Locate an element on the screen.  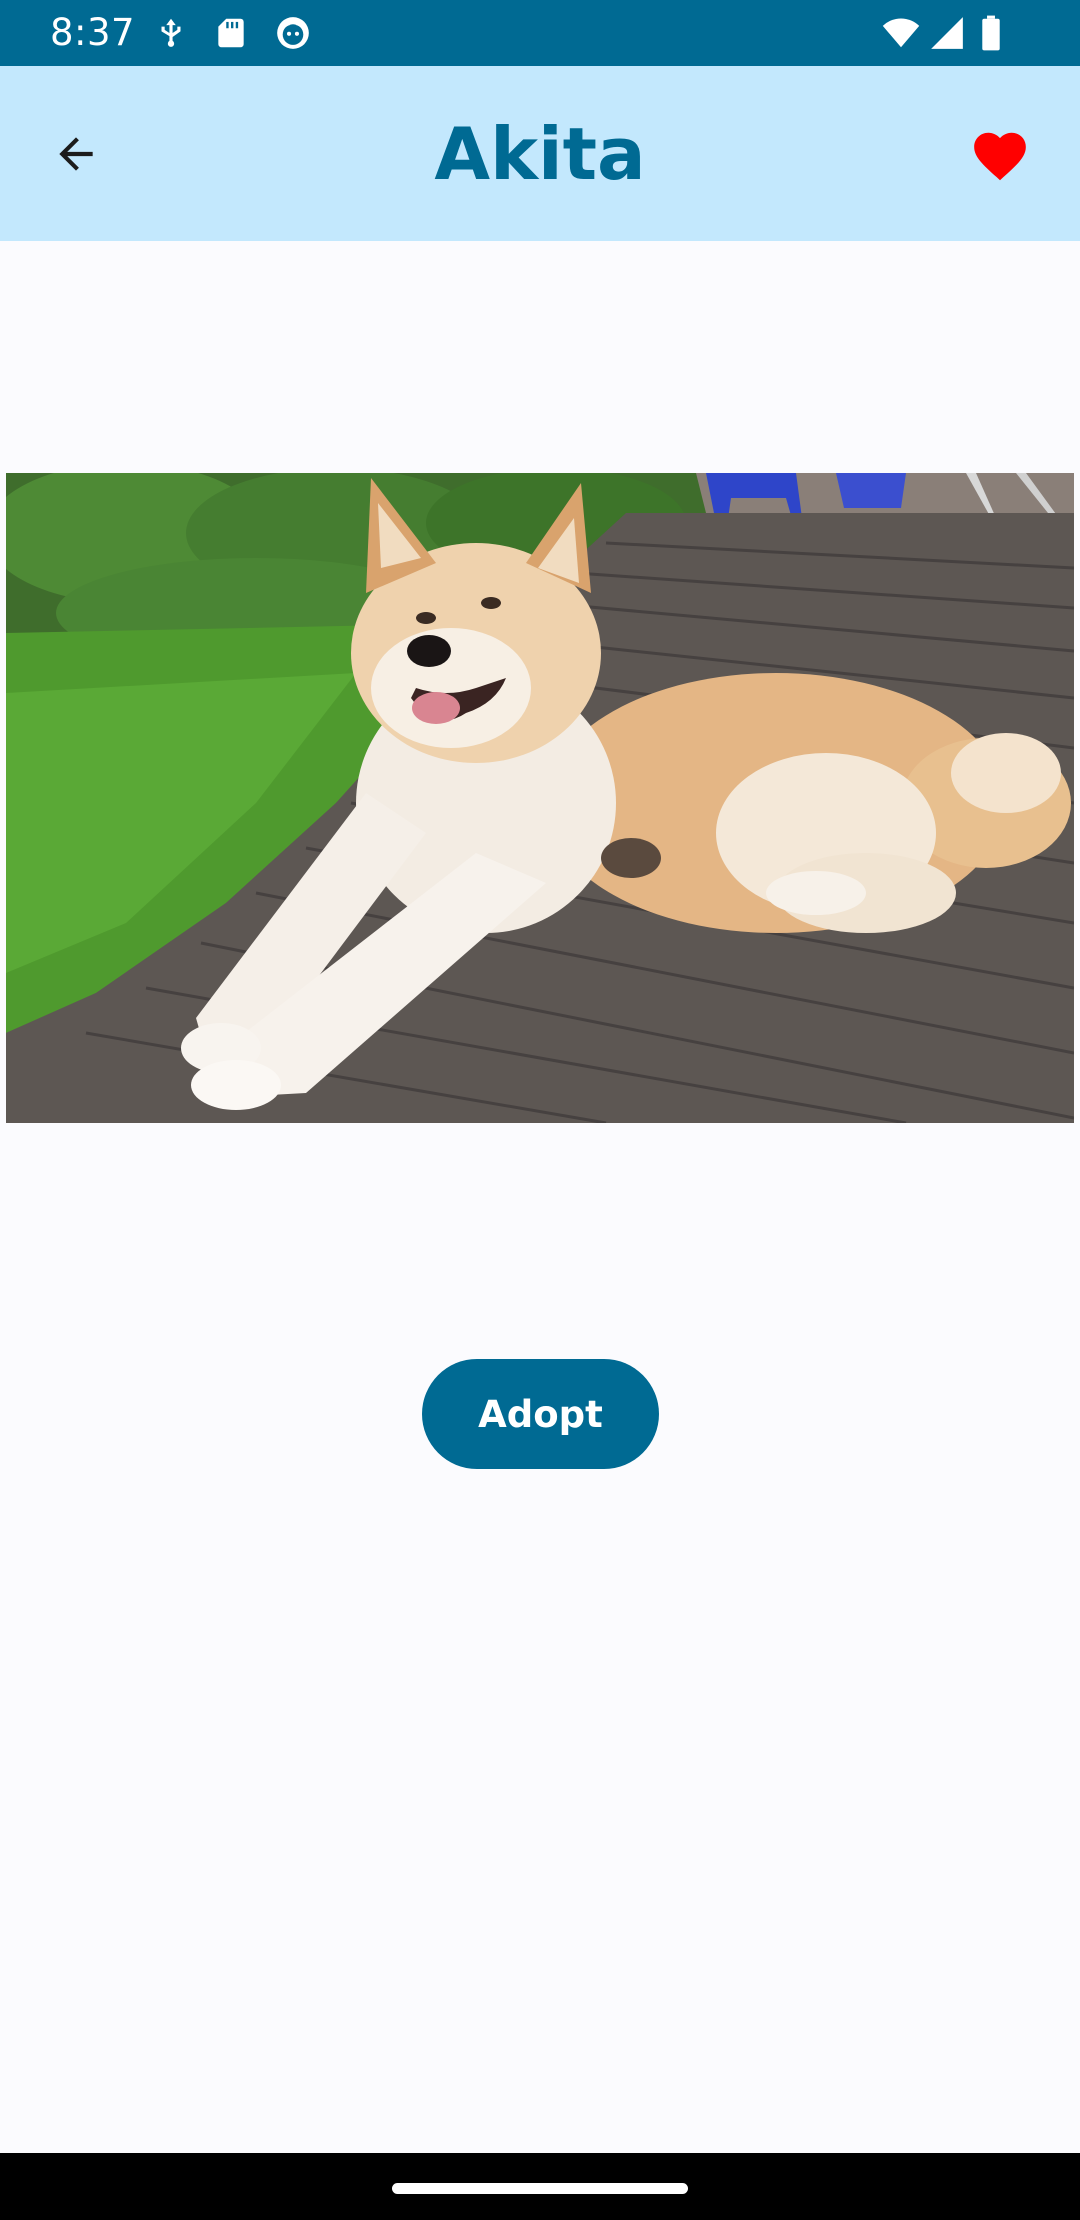
heart-icon is located at coordinates (1000, 156).